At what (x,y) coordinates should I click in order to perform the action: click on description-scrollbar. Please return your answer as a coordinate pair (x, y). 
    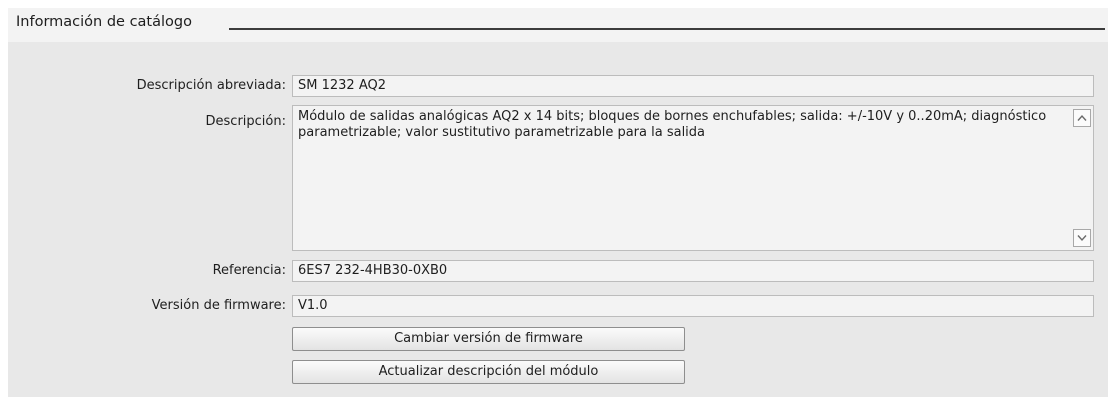
    Looking at the image, I should click on (1082, 178).